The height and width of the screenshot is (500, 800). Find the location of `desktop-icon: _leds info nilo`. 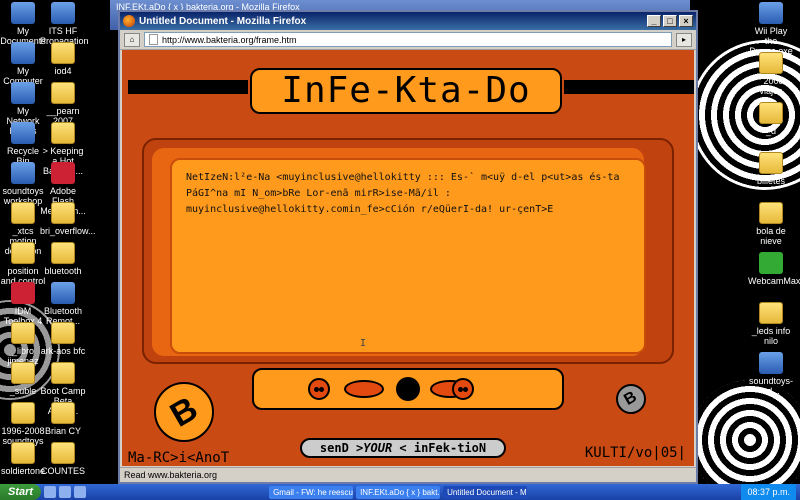

desktop-icon: _leds info nilo is located at coordinates (771, 324).